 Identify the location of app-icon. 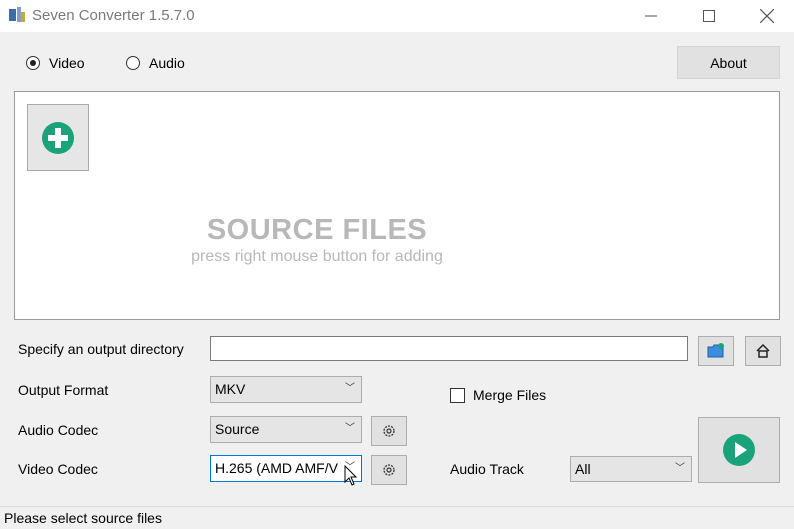
(17, 15).